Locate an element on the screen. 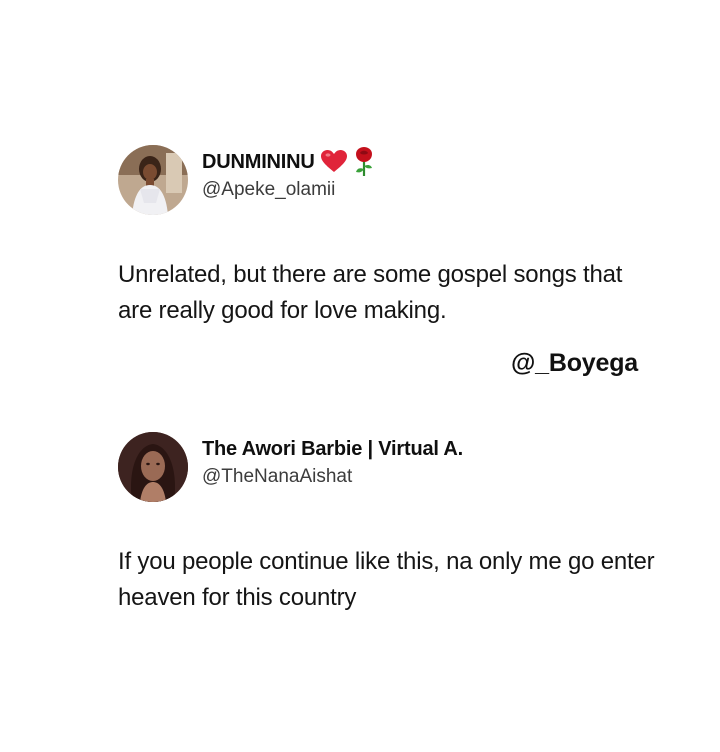  tweet-2-name-row: The Awori Barbie | Virtual A. is located at coordinates (332, 449).